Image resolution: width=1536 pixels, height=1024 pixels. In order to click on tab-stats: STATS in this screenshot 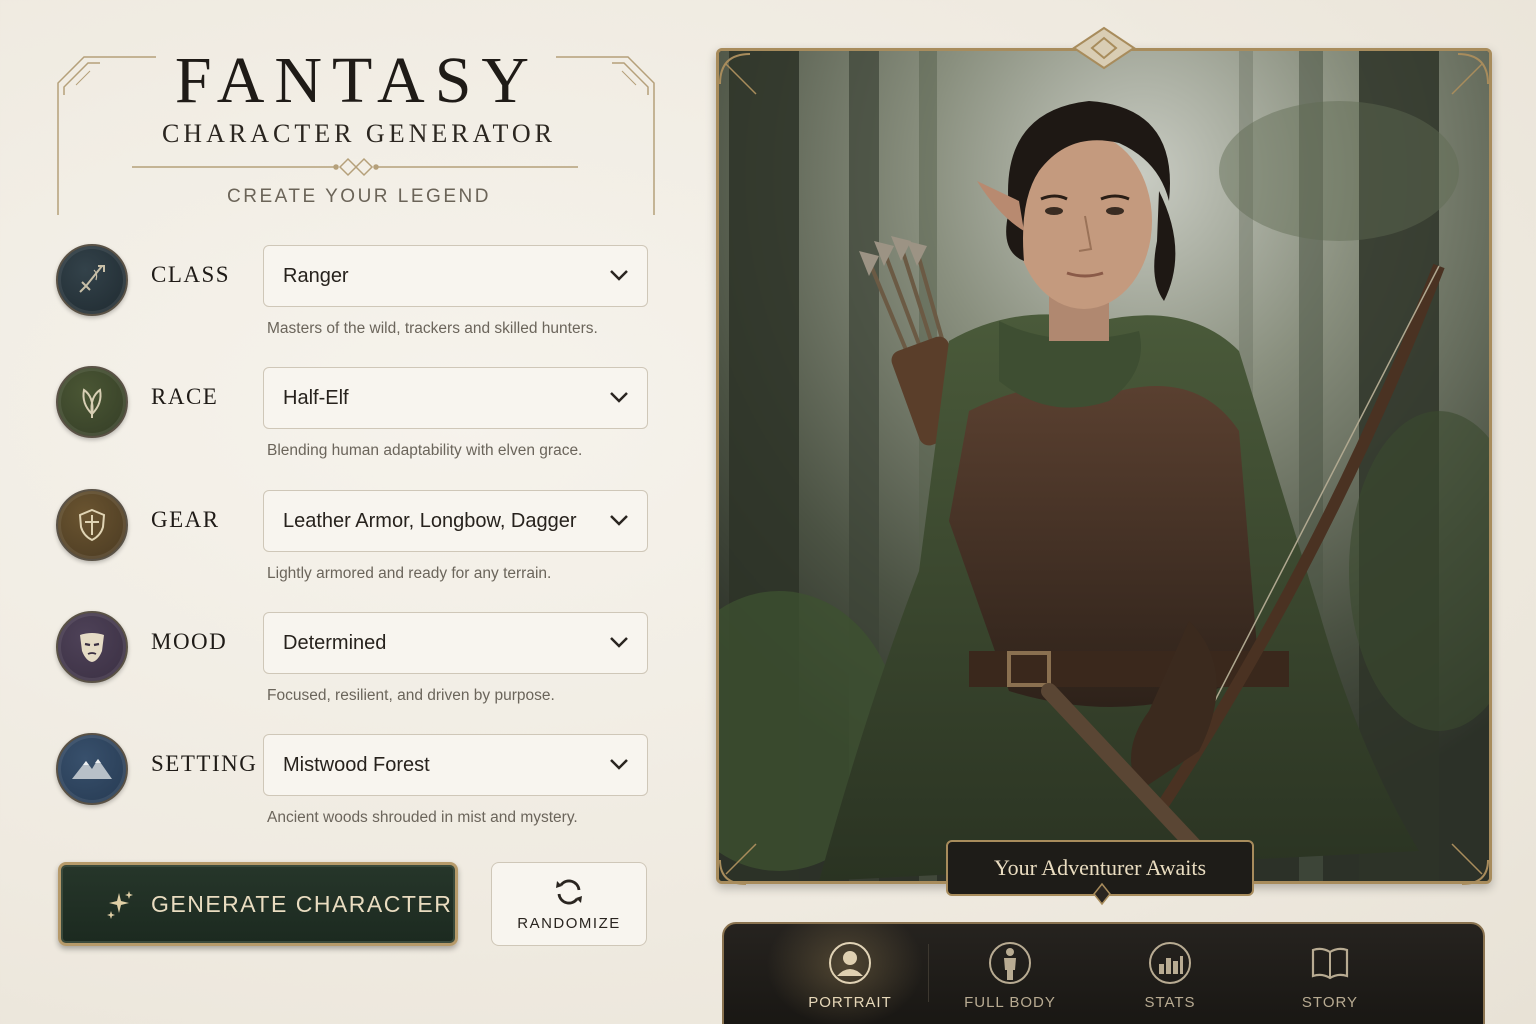, I will do `click(1170, 980)`.